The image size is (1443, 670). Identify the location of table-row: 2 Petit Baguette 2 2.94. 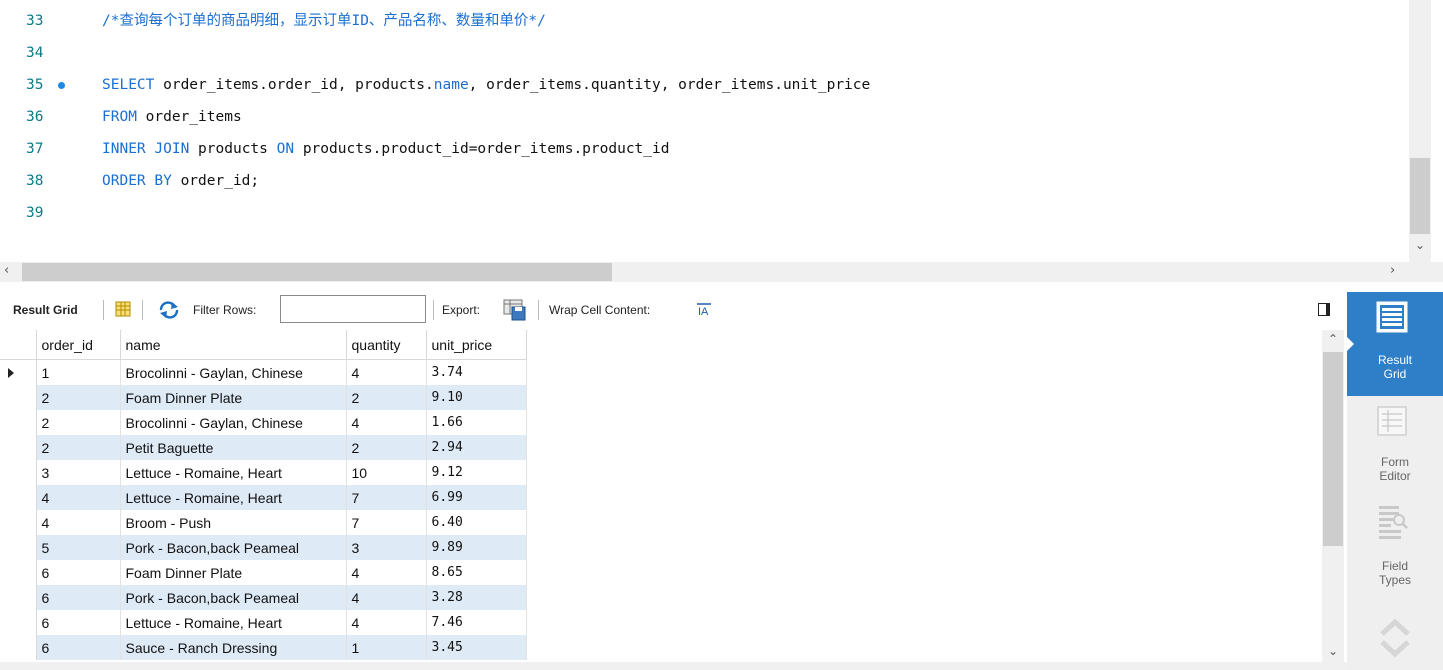
(263, 447).